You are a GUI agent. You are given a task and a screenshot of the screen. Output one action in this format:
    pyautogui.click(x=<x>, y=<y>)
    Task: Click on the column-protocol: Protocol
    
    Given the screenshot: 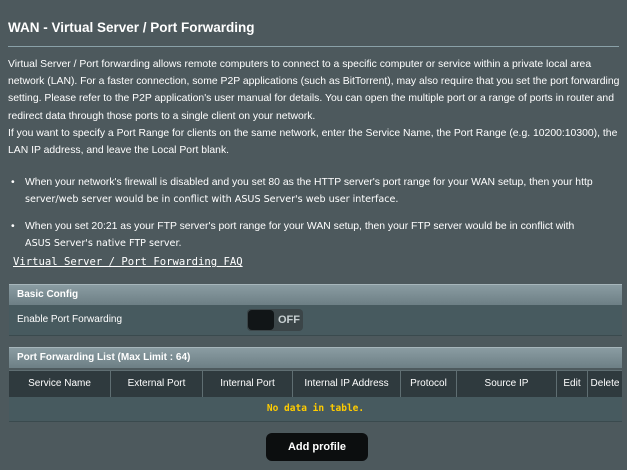 What is the action you would take?
    pyautogui.click(x=429, y=384)
    